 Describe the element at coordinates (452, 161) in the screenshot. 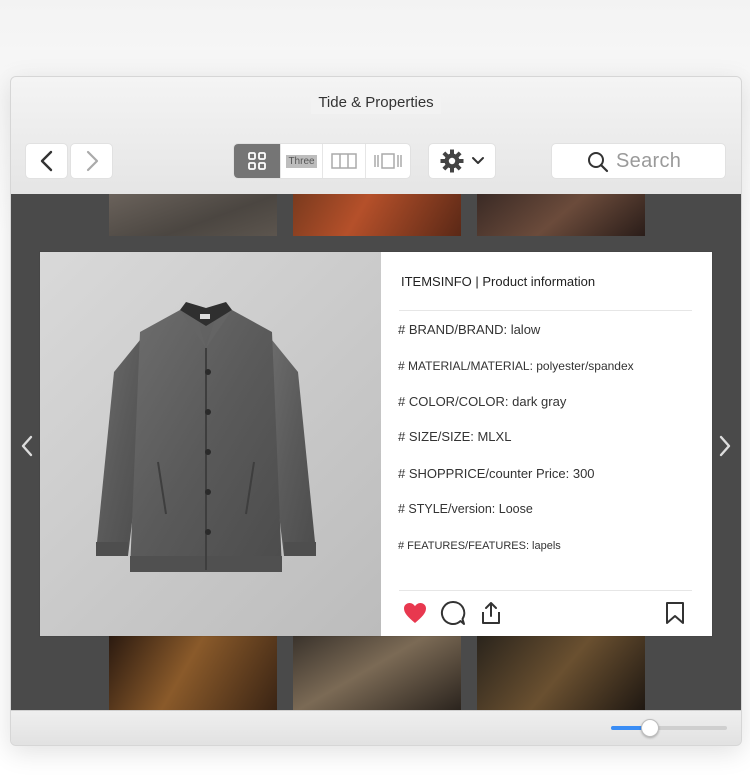

I see `gear-icon` at that location.